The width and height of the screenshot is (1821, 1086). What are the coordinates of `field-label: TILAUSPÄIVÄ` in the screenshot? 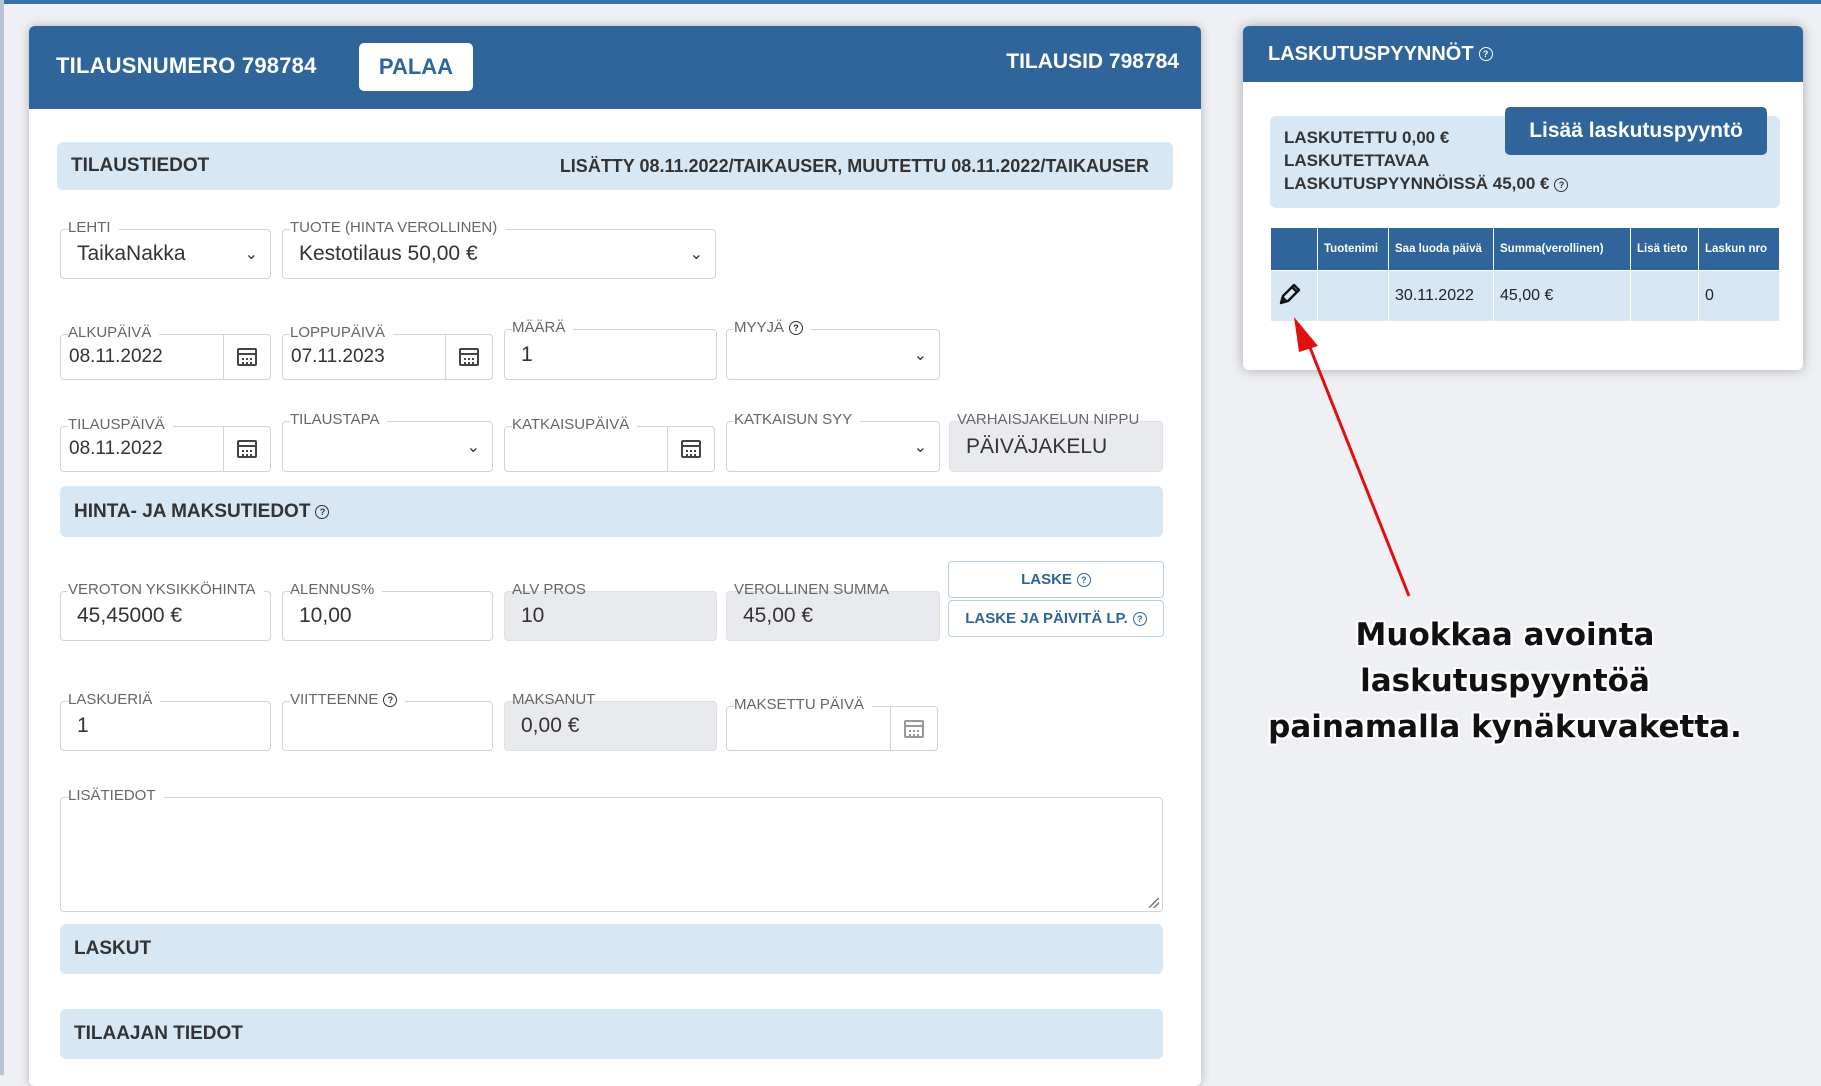 It's located at (120, 424).